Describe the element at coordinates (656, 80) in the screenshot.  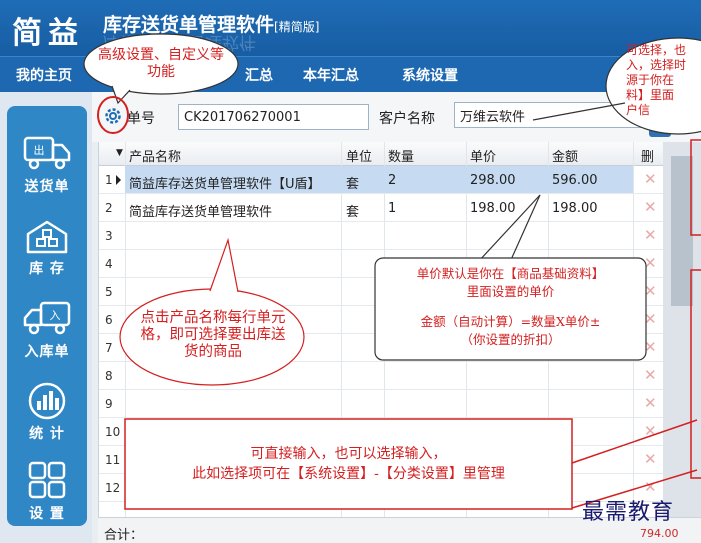
I see `customer-callout-text: 可选择，也 入，选择时 源于你在 料】里面 户信` at that location.